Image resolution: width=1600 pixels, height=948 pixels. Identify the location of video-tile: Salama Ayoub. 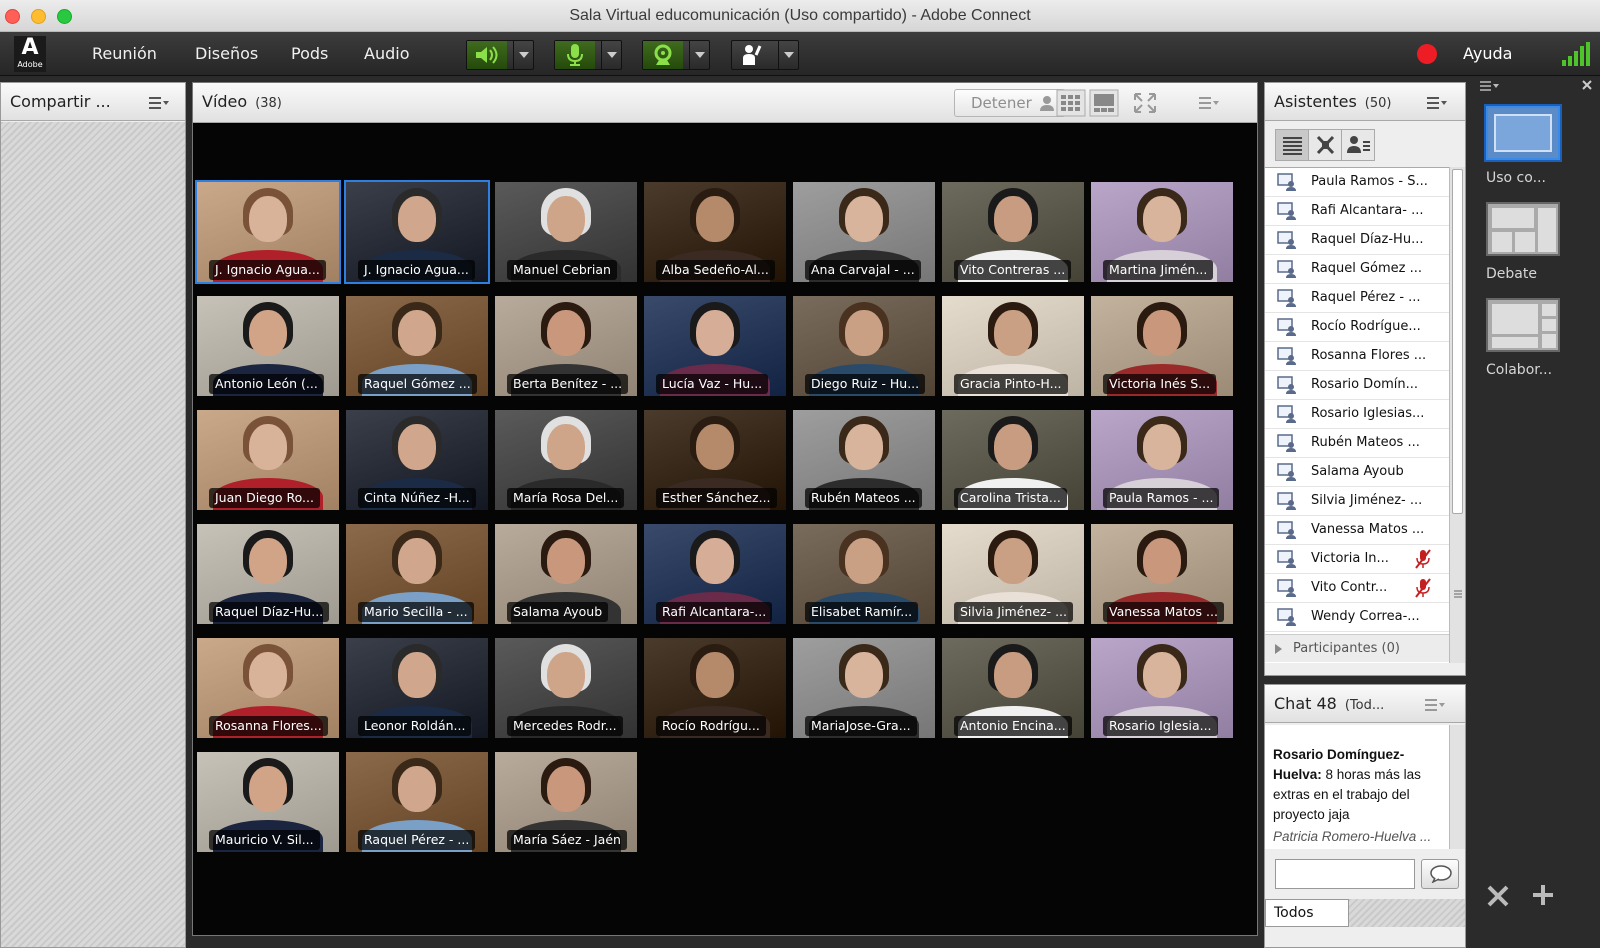
(566, 574).